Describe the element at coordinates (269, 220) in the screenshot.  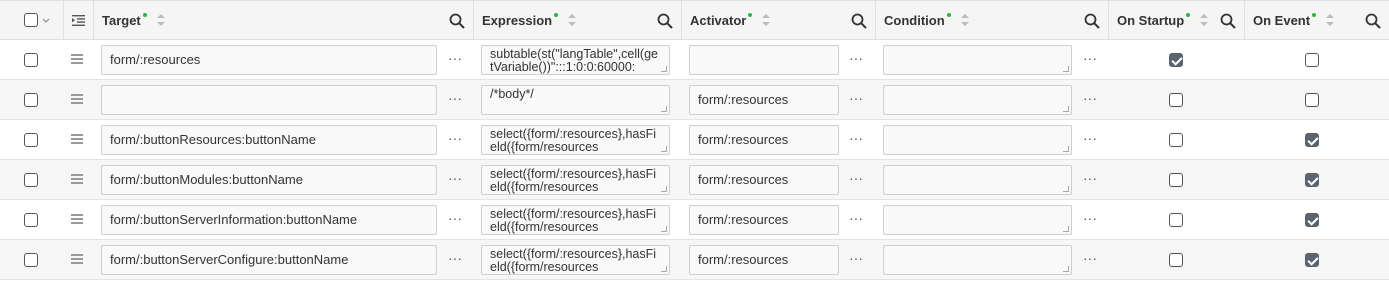
I see `target-input: form/:buttonServerInformation:buttonName` at that location.